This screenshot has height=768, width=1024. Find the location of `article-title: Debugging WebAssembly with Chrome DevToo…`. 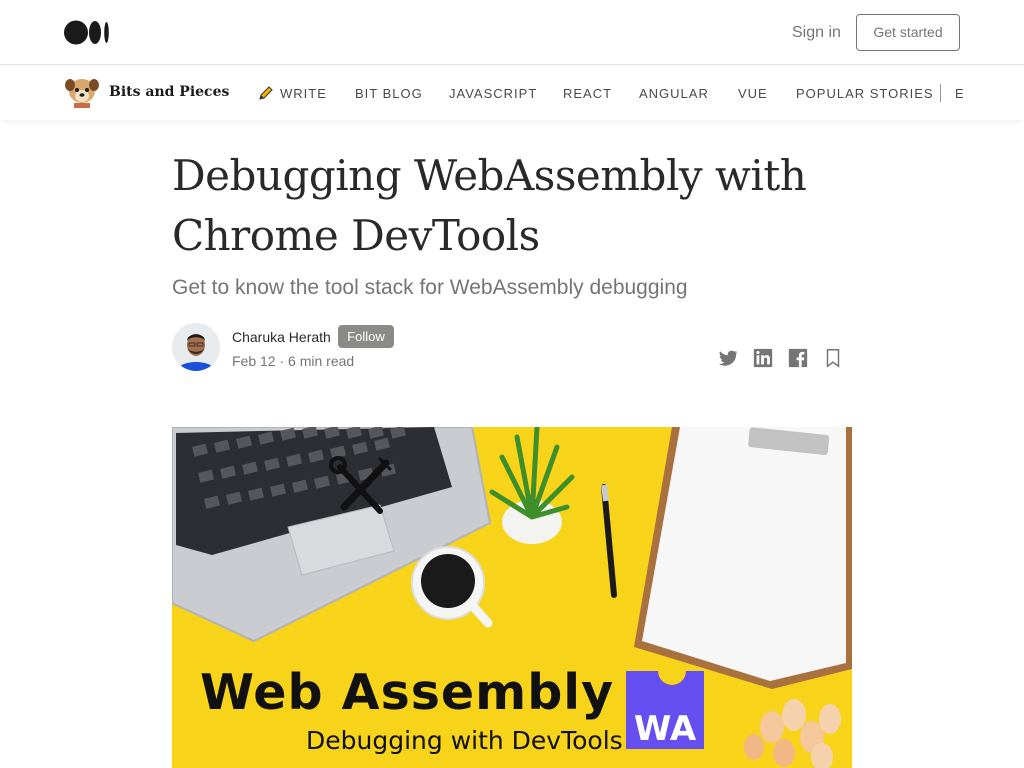

article-title: Debugging WebAssembly with Chrome DevToo… is located at coordinates (512, 206).